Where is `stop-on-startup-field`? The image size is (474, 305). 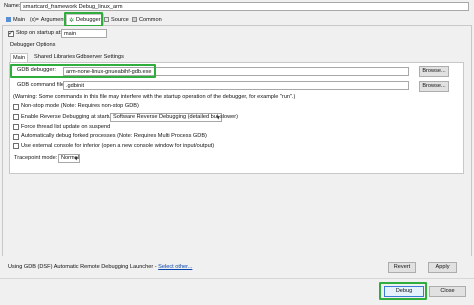 stop-on-startup-field is located at coordinates (84, 33).